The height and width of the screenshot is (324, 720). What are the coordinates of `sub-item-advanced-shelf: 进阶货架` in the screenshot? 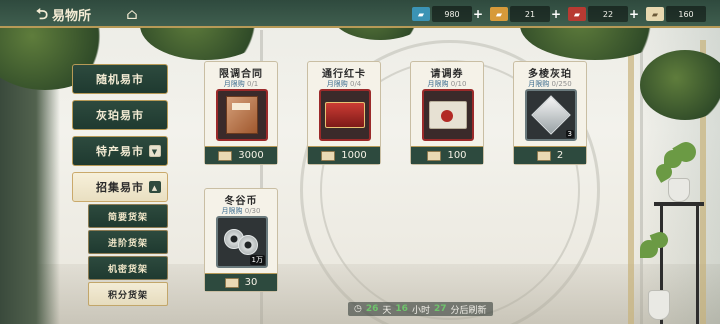 It's located at (128, 242).